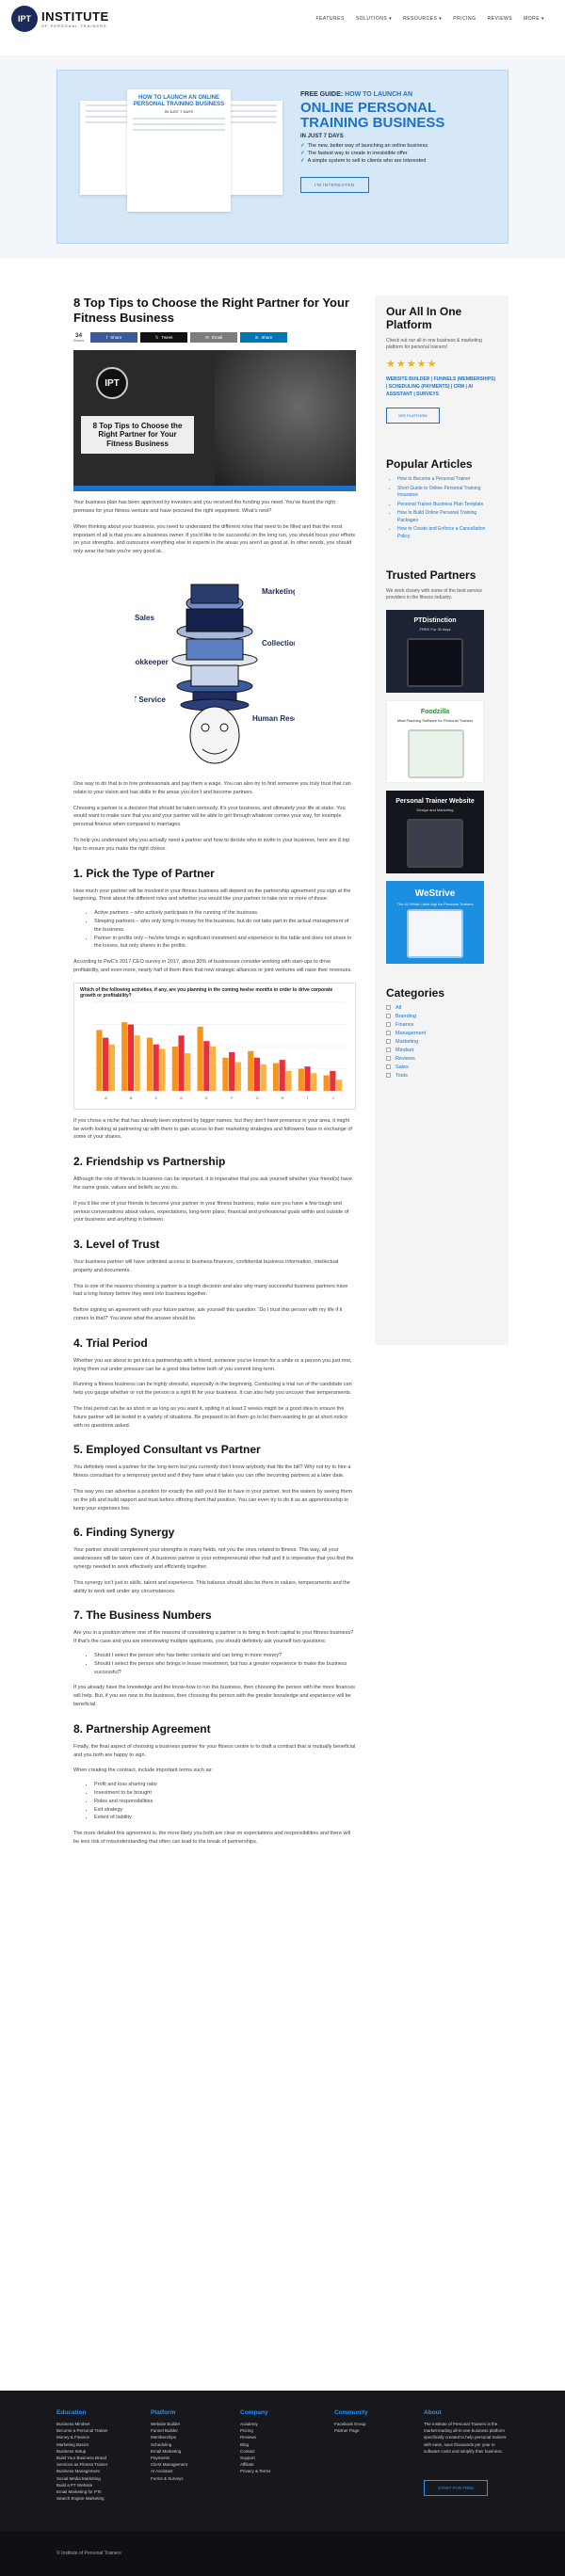  What do you see at coordinates (264, 338) in the screenshot?
I see `linkedin-share-button: in Share` at bounding box center [264, 338].